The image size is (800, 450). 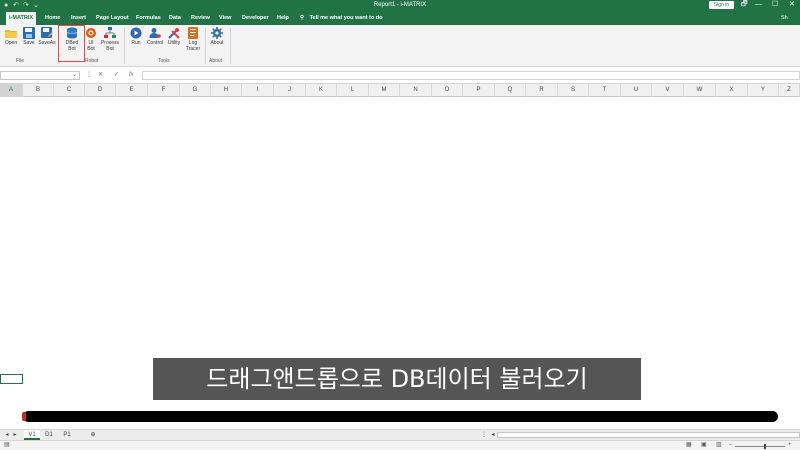 What do you see at coordinates (110, 49) in the screenshot?
I see `process-bot-label-line2: Bot` at bounding box center [110, 49].